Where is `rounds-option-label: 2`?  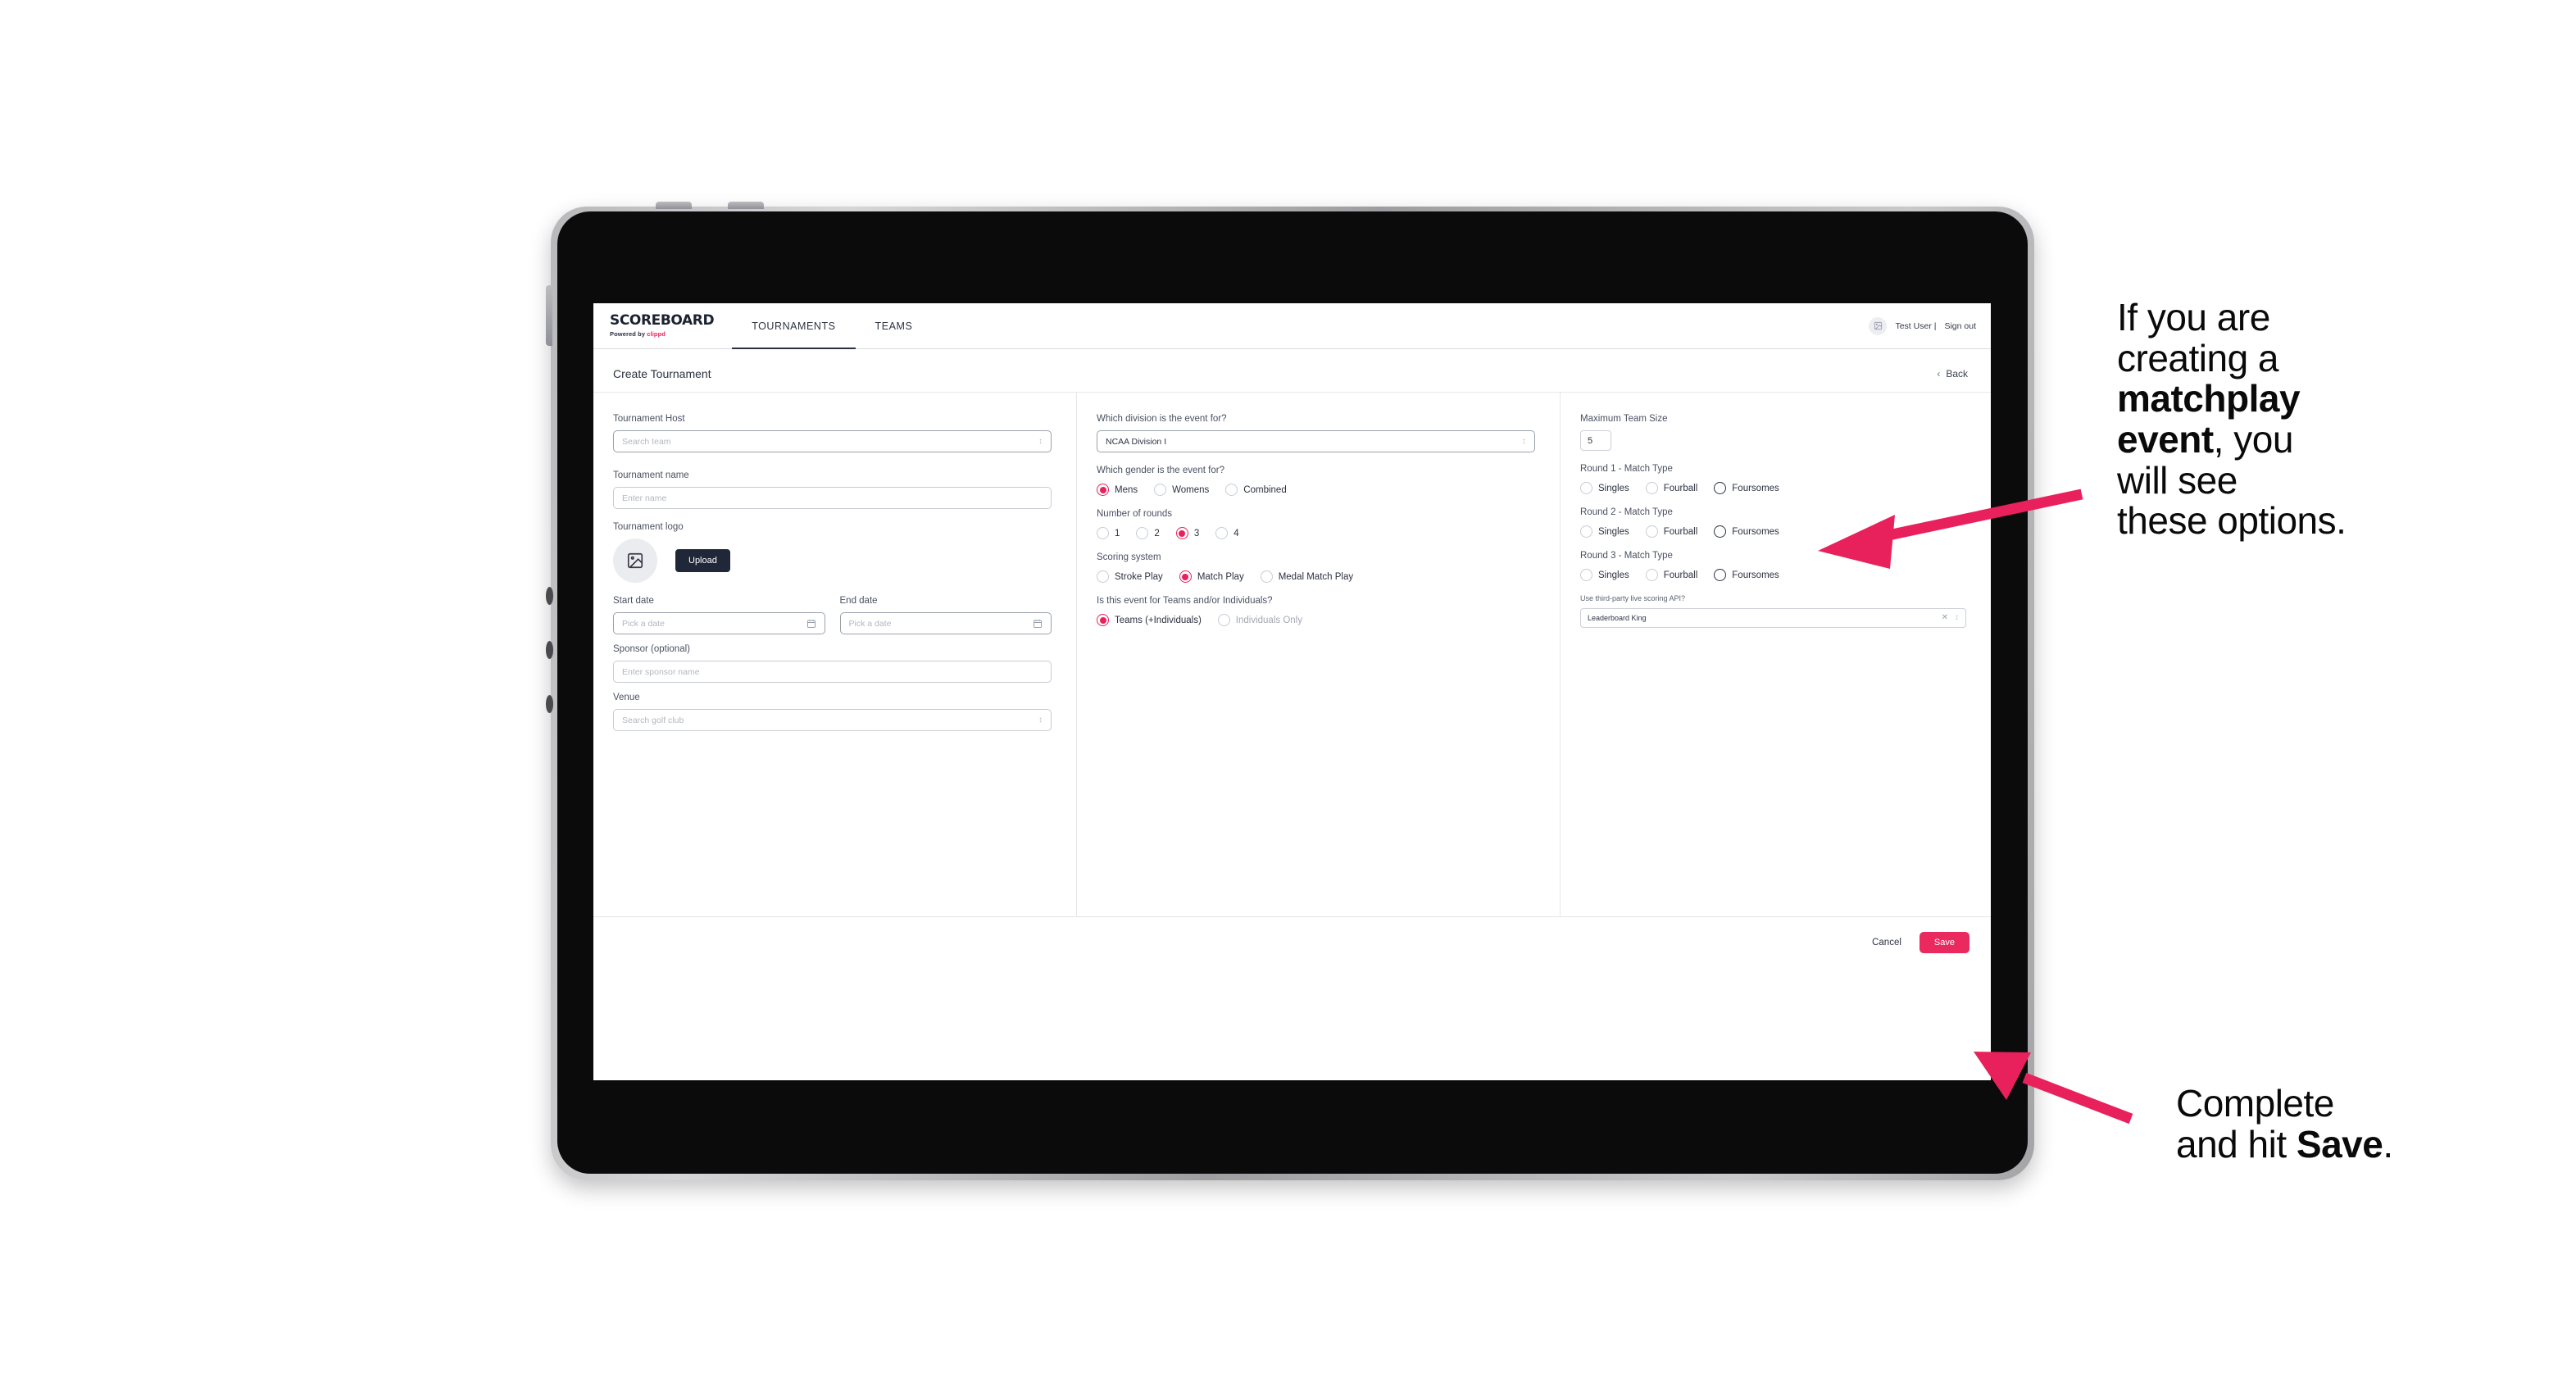
rounds-option-label: 2 is located at coordinates (1157, 533).